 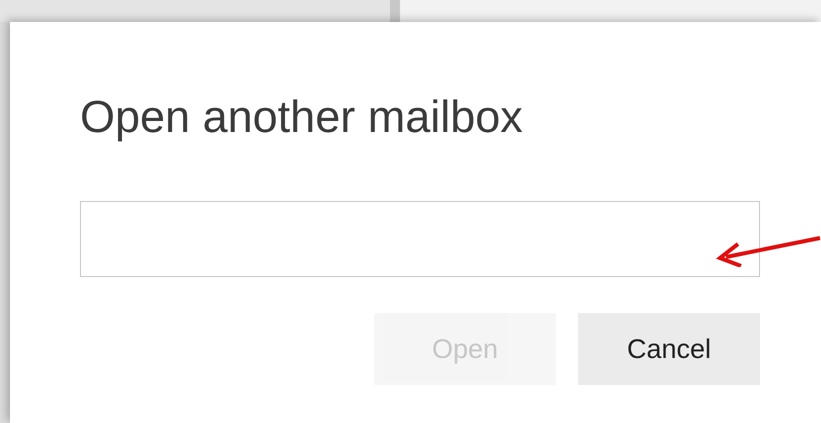 What do you see at coordinates (669, 349) in the screenshot?
I see `dialog-button: Cancel` at bounding box center [669, 349].